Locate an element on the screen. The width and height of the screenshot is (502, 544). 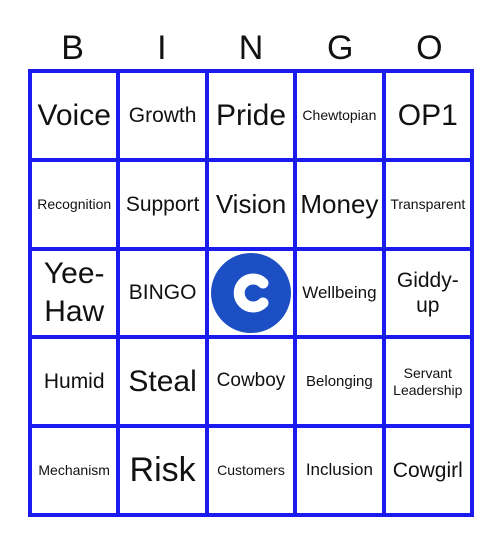
bingo-cell: Wellbeing is located at coordinates (339, 293).